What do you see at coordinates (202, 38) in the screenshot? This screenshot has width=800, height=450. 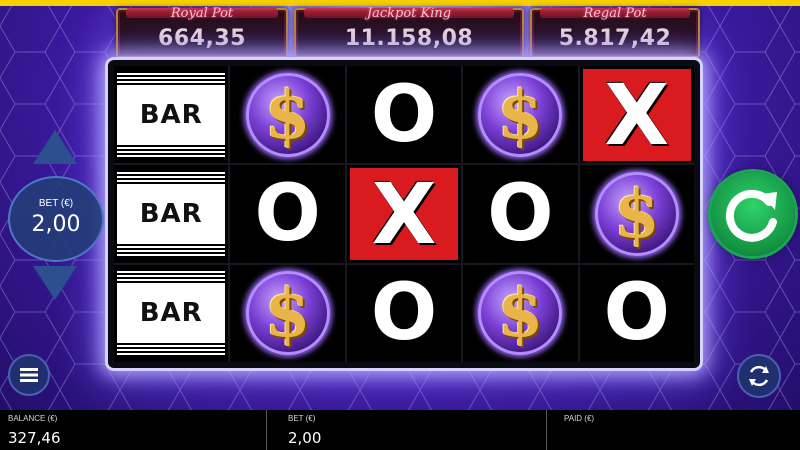 I see `jackpot-amount: 664,35` at bounding box center [202, 38].